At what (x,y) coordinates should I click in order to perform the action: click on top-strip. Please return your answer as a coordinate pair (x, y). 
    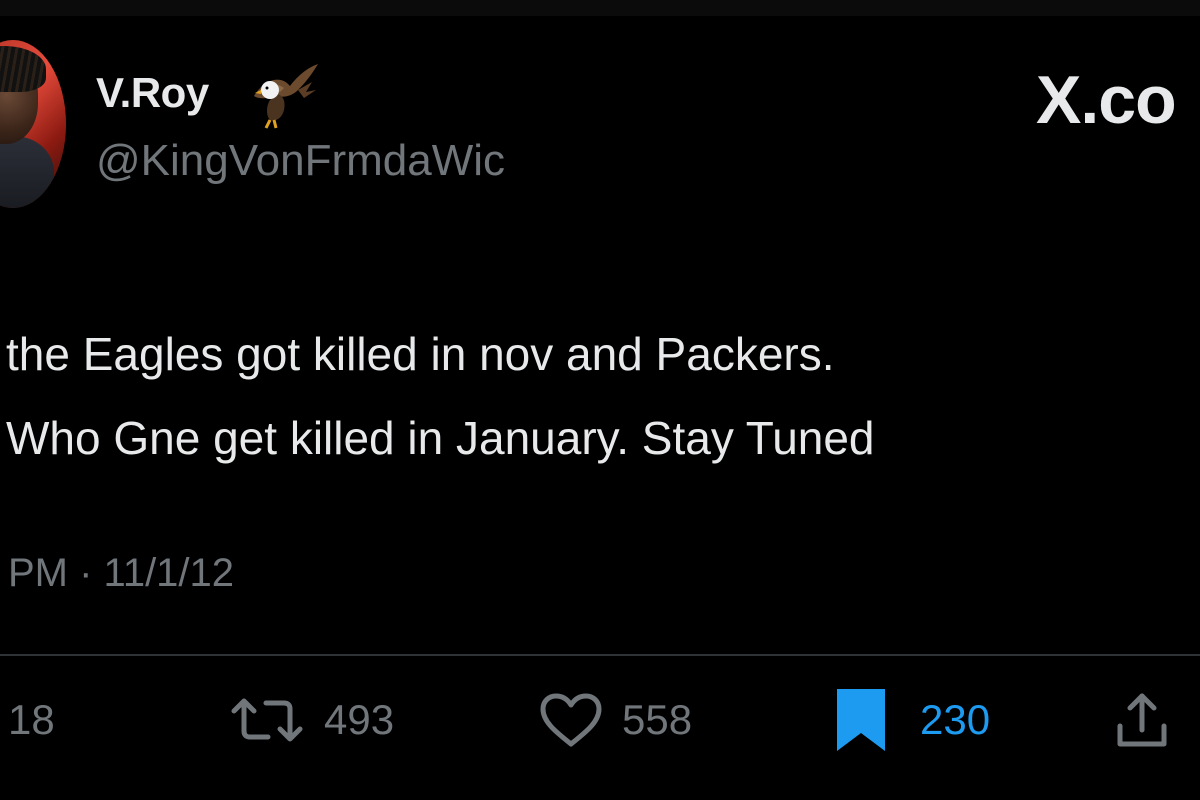
    Looking at the image, I should click on (600, 8).